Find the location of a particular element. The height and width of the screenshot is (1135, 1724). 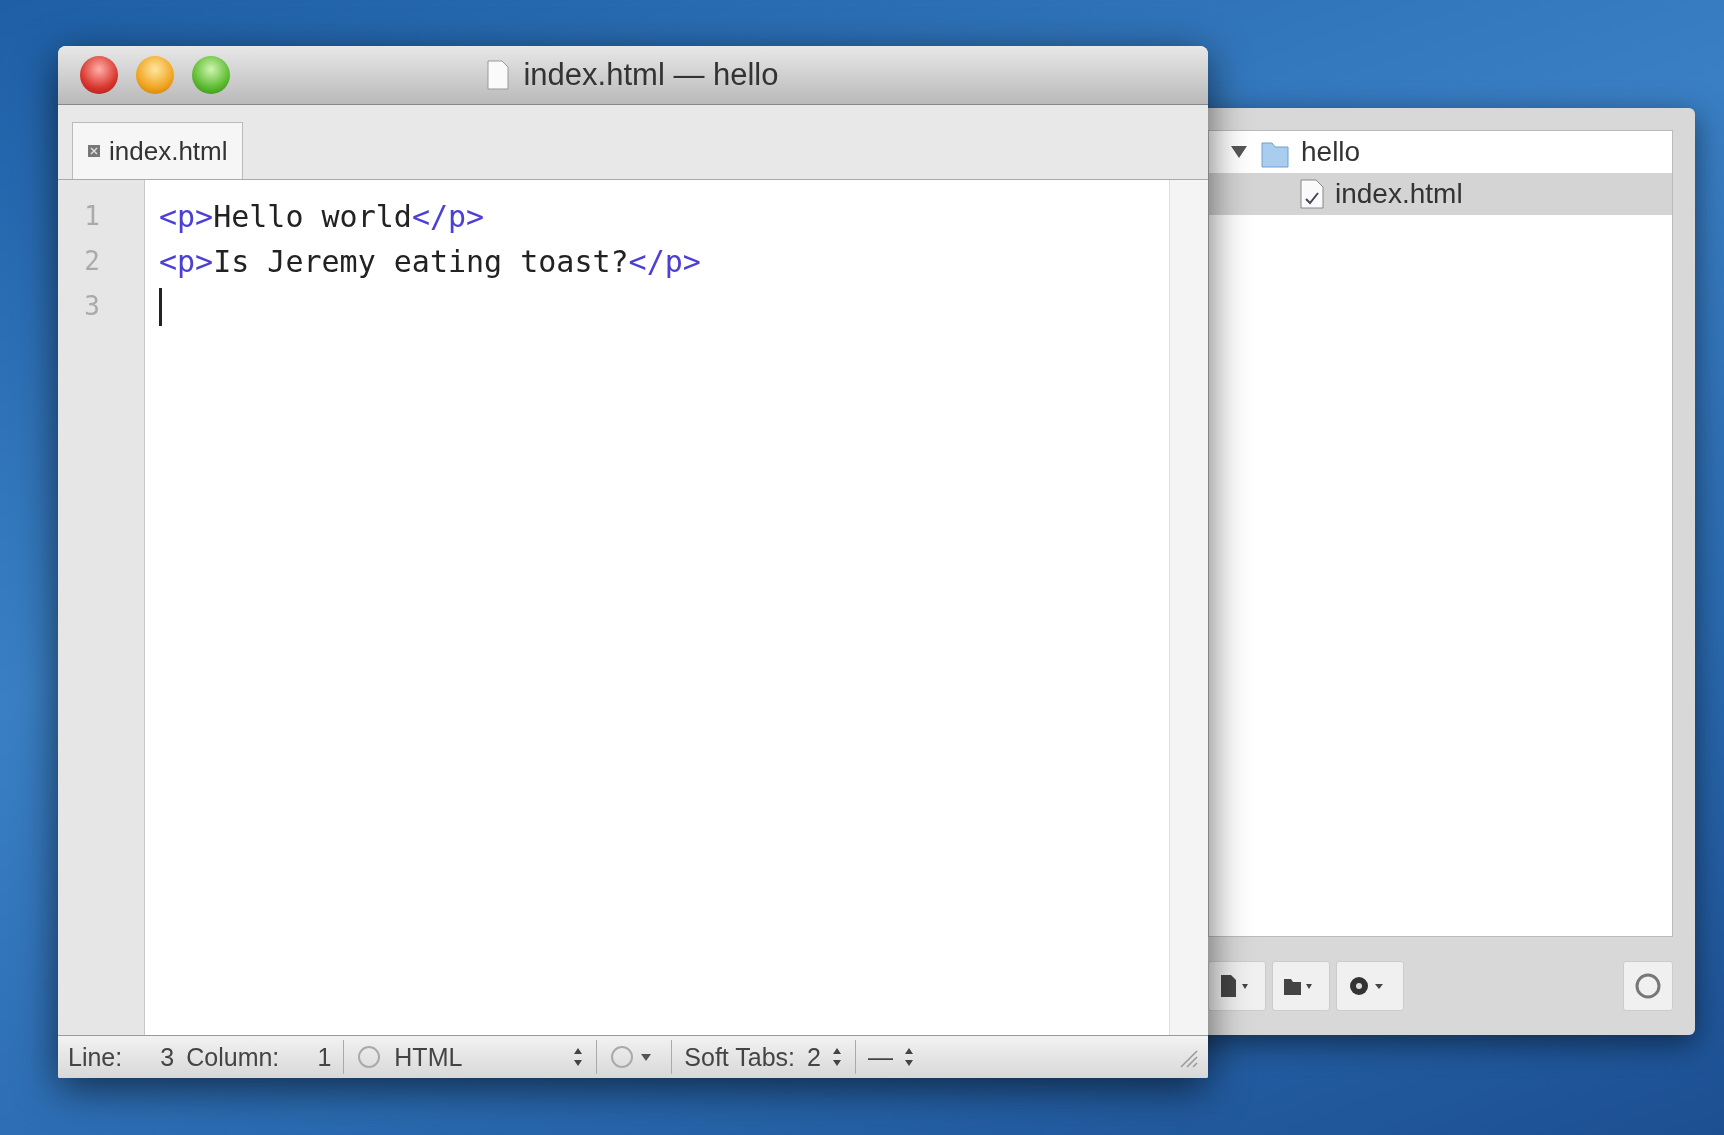

file-tab: index.html is located at coordinates (157, 150).